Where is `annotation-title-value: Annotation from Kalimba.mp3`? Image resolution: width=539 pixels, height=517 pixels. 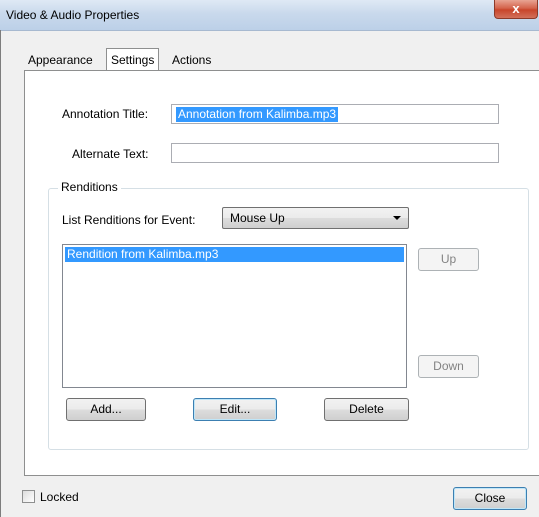 annotation-title-value: Annotation from Kalimba.mp3 is located at coordinates (257, 114).